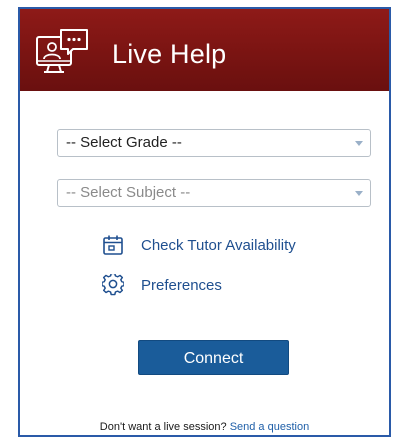 The image size is (413, 443). I want to click on preferences-link: Preferences, so click(162, 285).